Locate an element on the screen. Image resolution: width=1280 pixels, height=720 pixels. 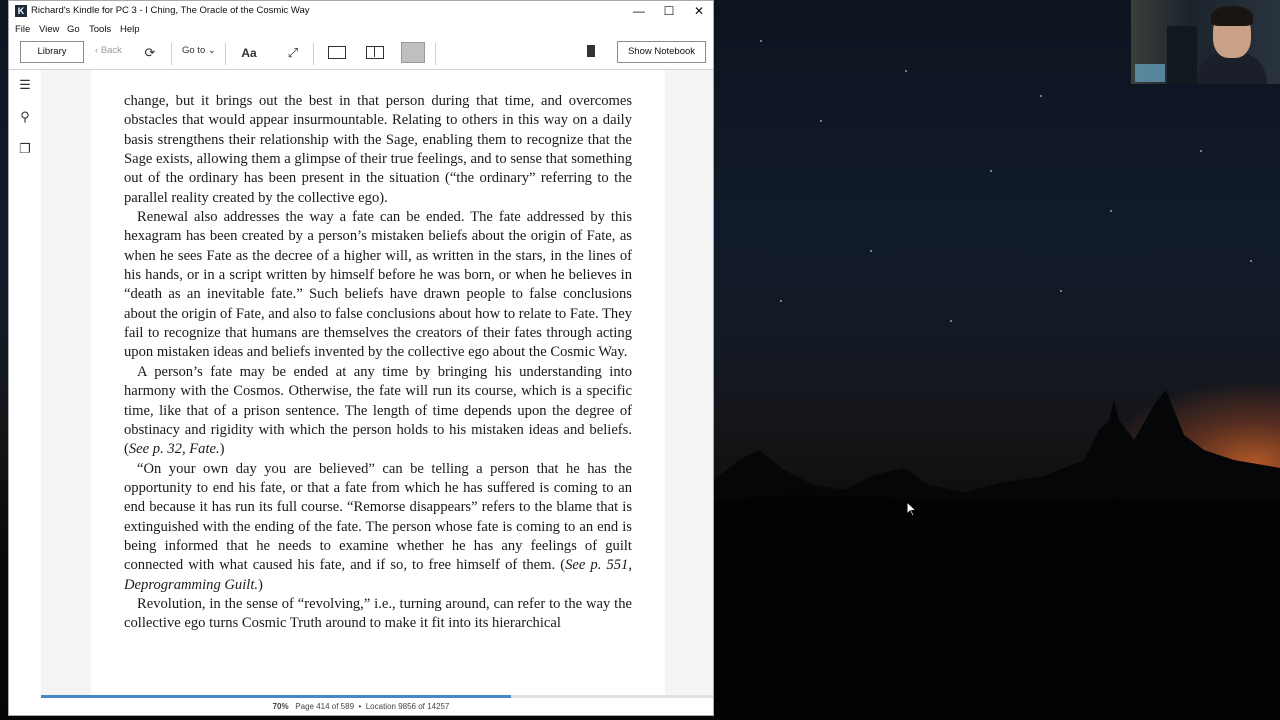
menu-view: View is located at coordinates (49, 29).